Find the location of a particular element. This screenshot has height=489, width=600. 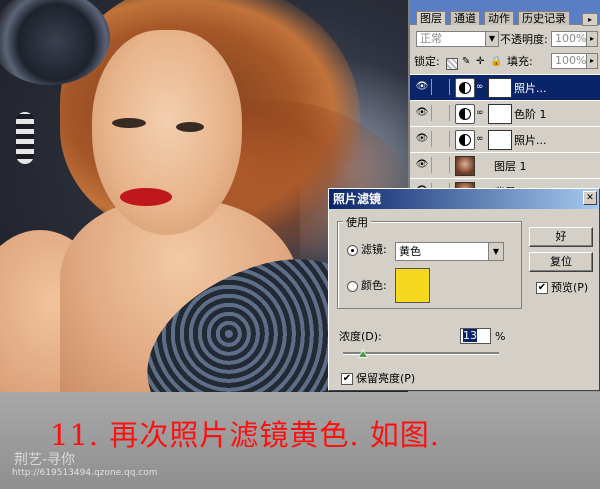

layer-row-background: 👁 背景 is located at coordinates (505, 183).